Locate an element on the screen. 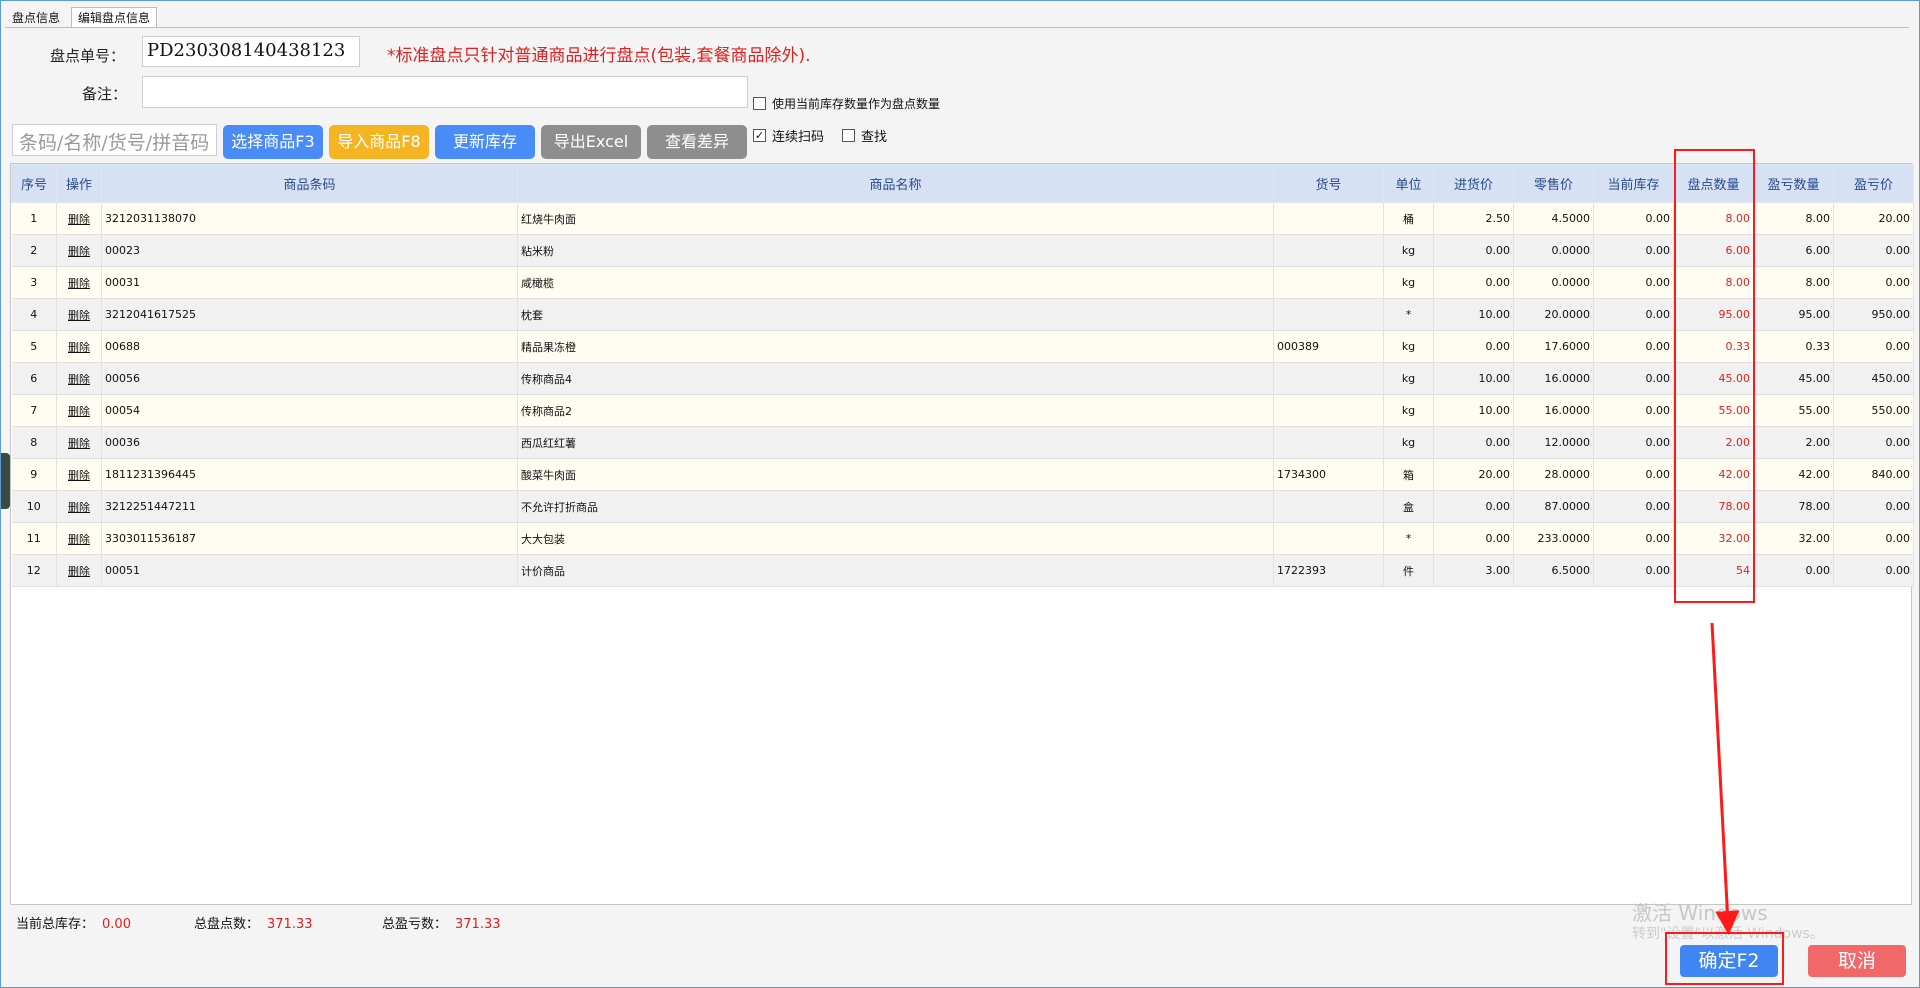  cell-name: 枕套 is located at coordinates (895, 314).